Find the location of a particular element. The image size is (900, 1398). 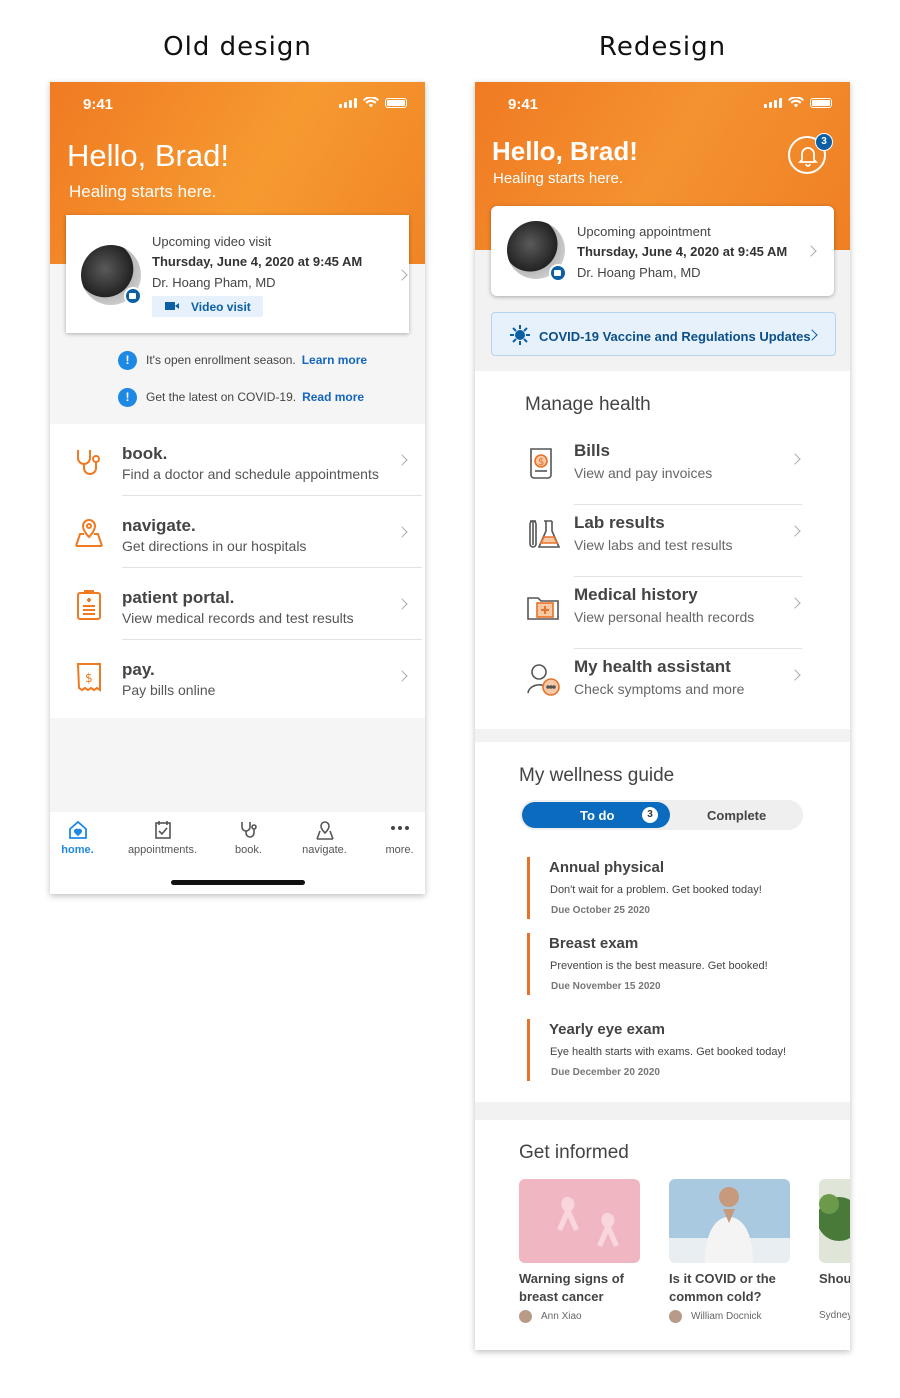

author-name: William Docnick is located at coordinates (726, 1317).